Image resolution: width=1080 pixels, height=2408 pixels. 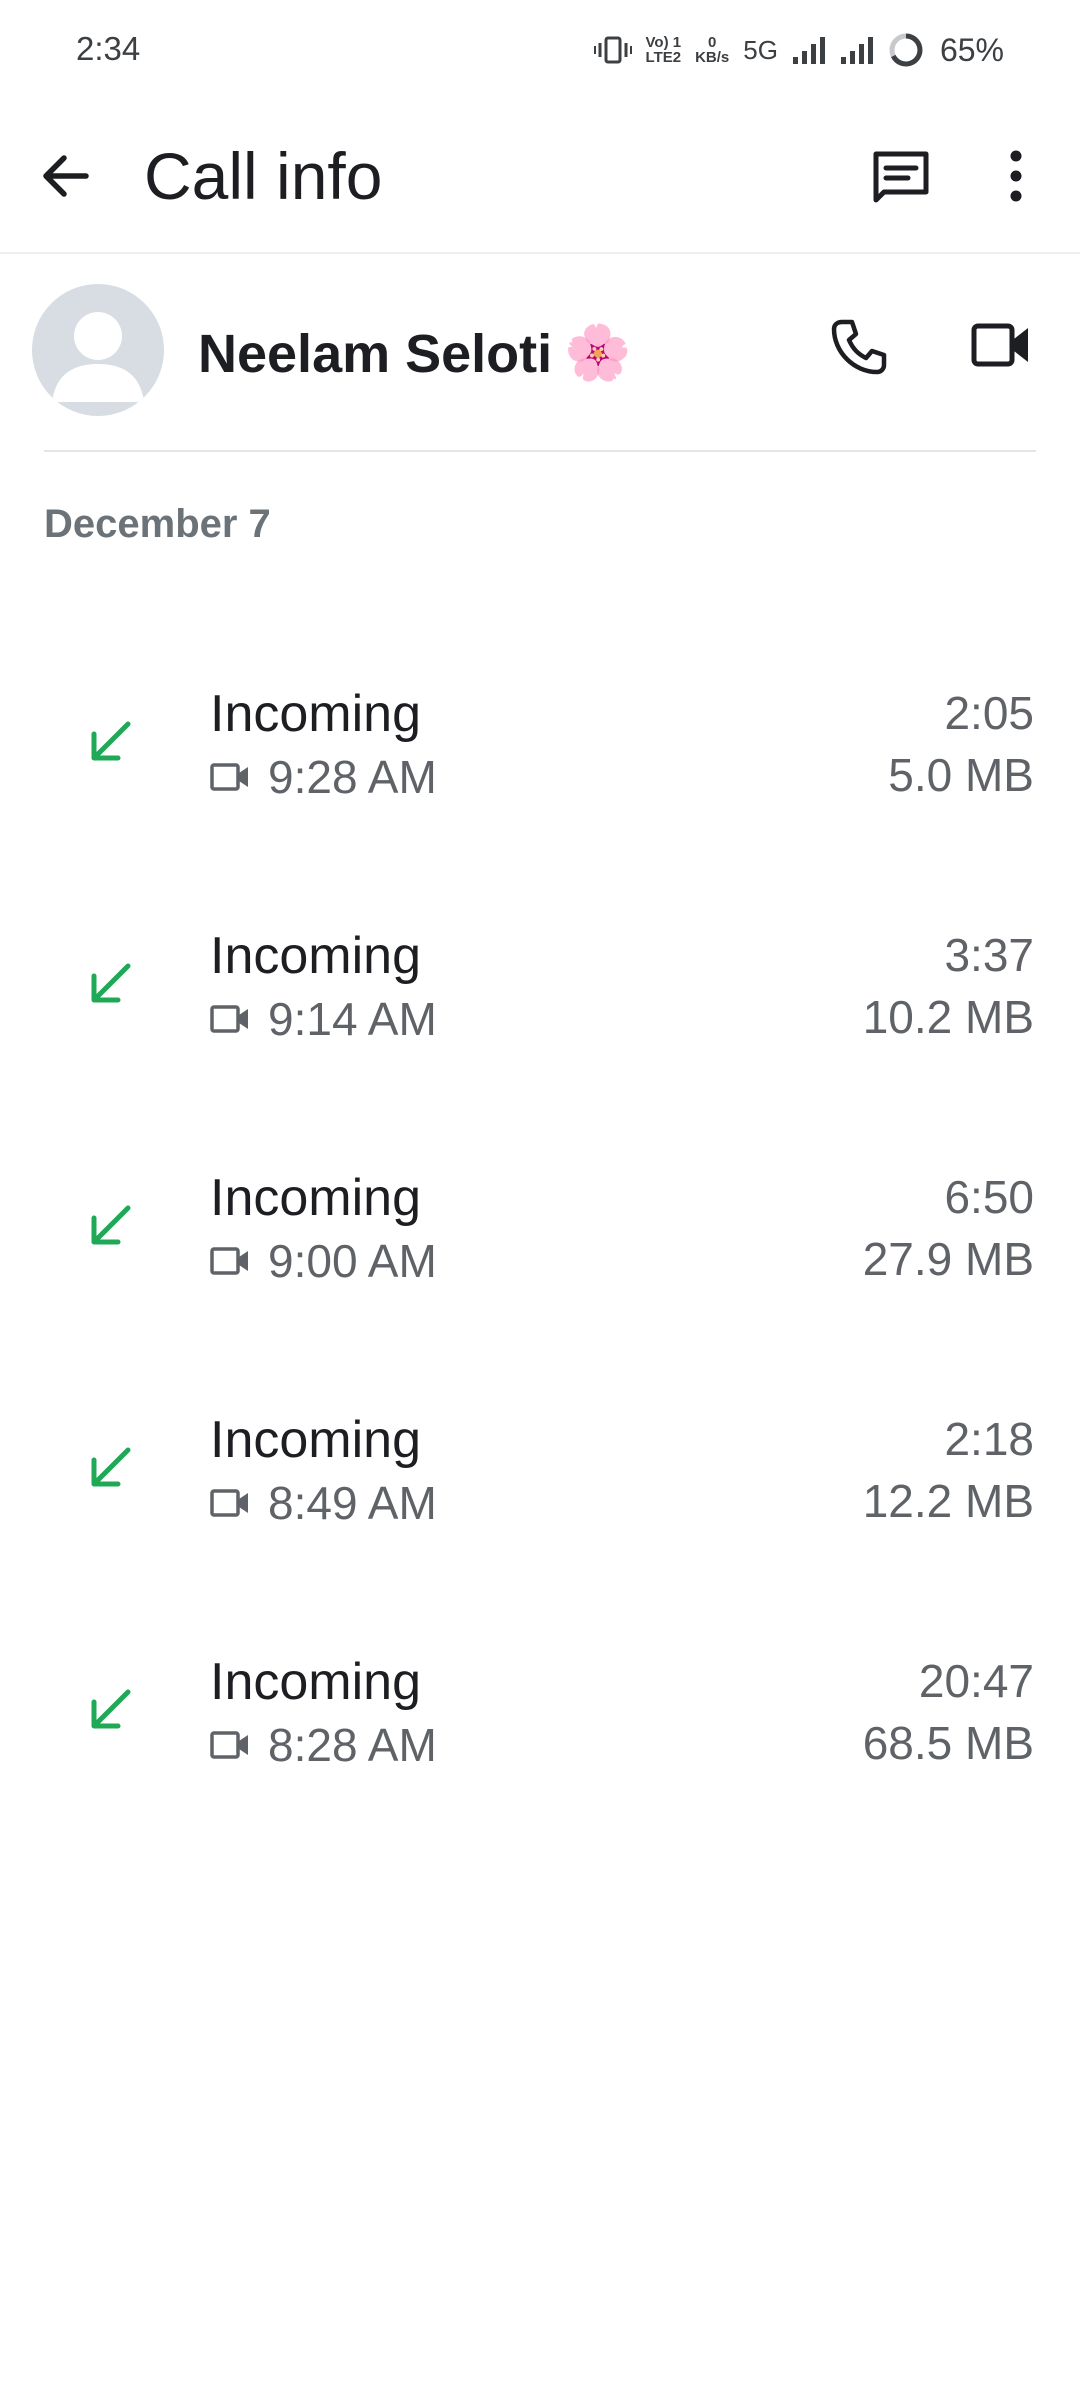 I want to click on network-type: 5G, so click(x=760, y=49).